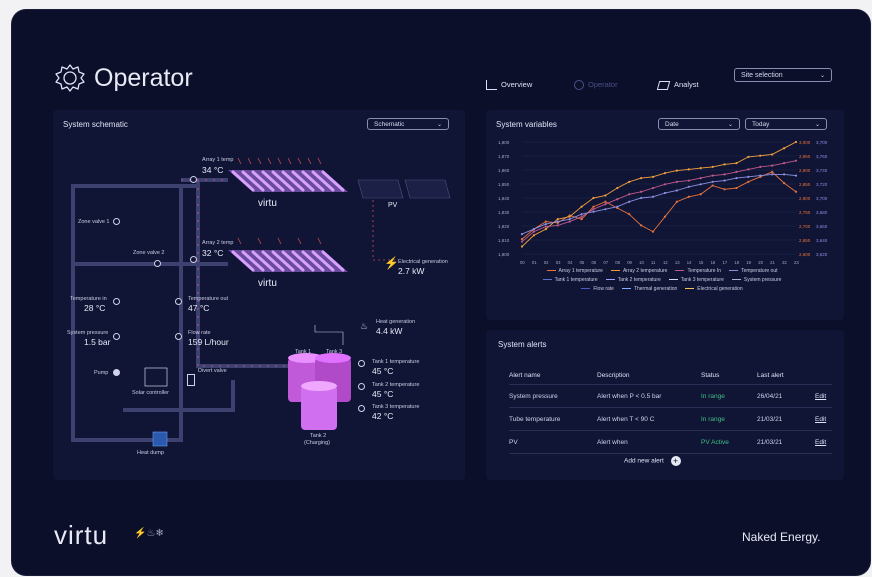 This screenshot has width=872, height=577. What do you see at coordinates (796, 262) in the screenshot?
I see `x-tick-label: 23` at bounding box center [796, 262].